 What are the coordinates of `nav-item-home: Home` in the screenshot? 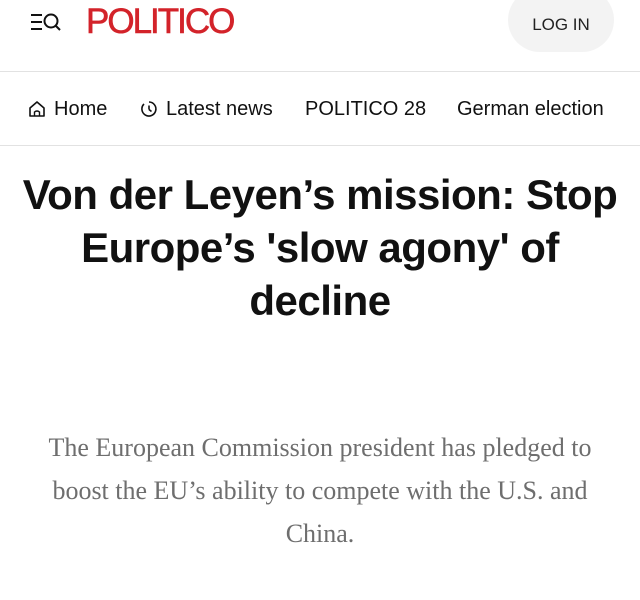 It's located at (67, 109).